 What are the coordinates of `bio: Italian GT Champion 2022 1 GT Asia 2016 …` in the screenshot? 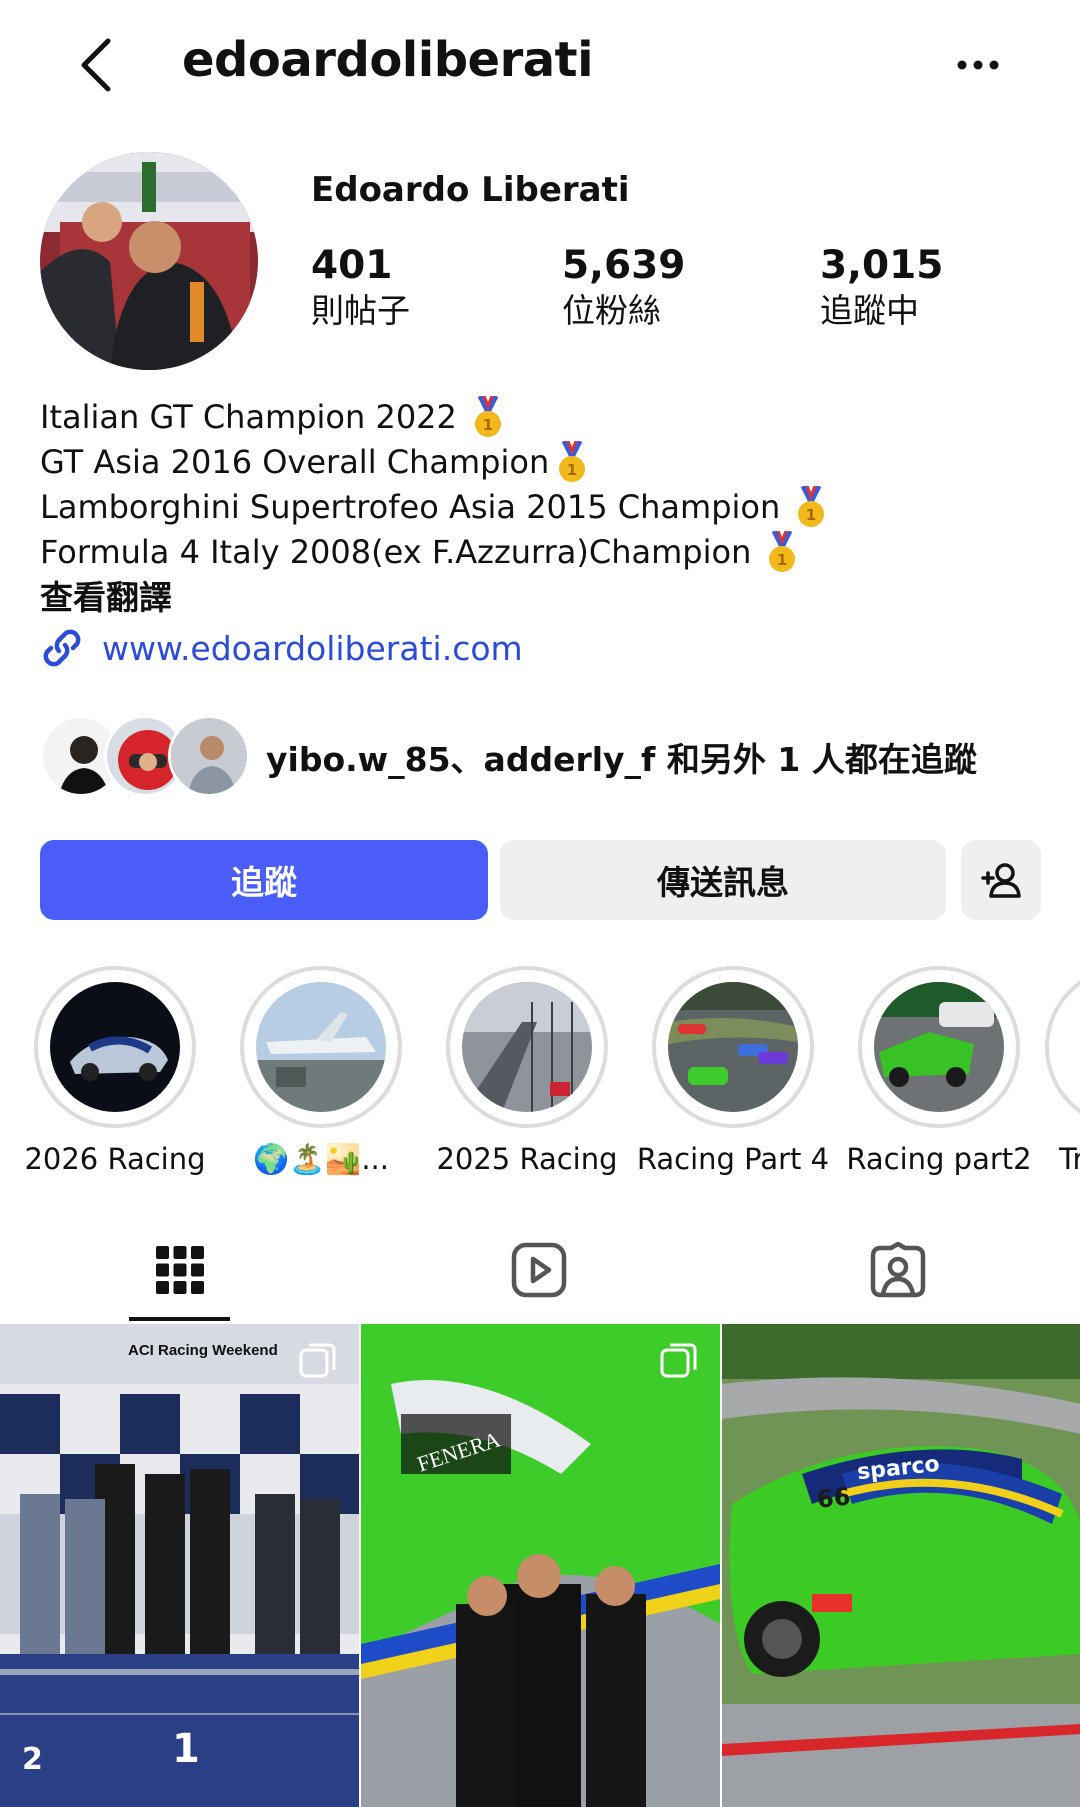 It's located at (540, 507).